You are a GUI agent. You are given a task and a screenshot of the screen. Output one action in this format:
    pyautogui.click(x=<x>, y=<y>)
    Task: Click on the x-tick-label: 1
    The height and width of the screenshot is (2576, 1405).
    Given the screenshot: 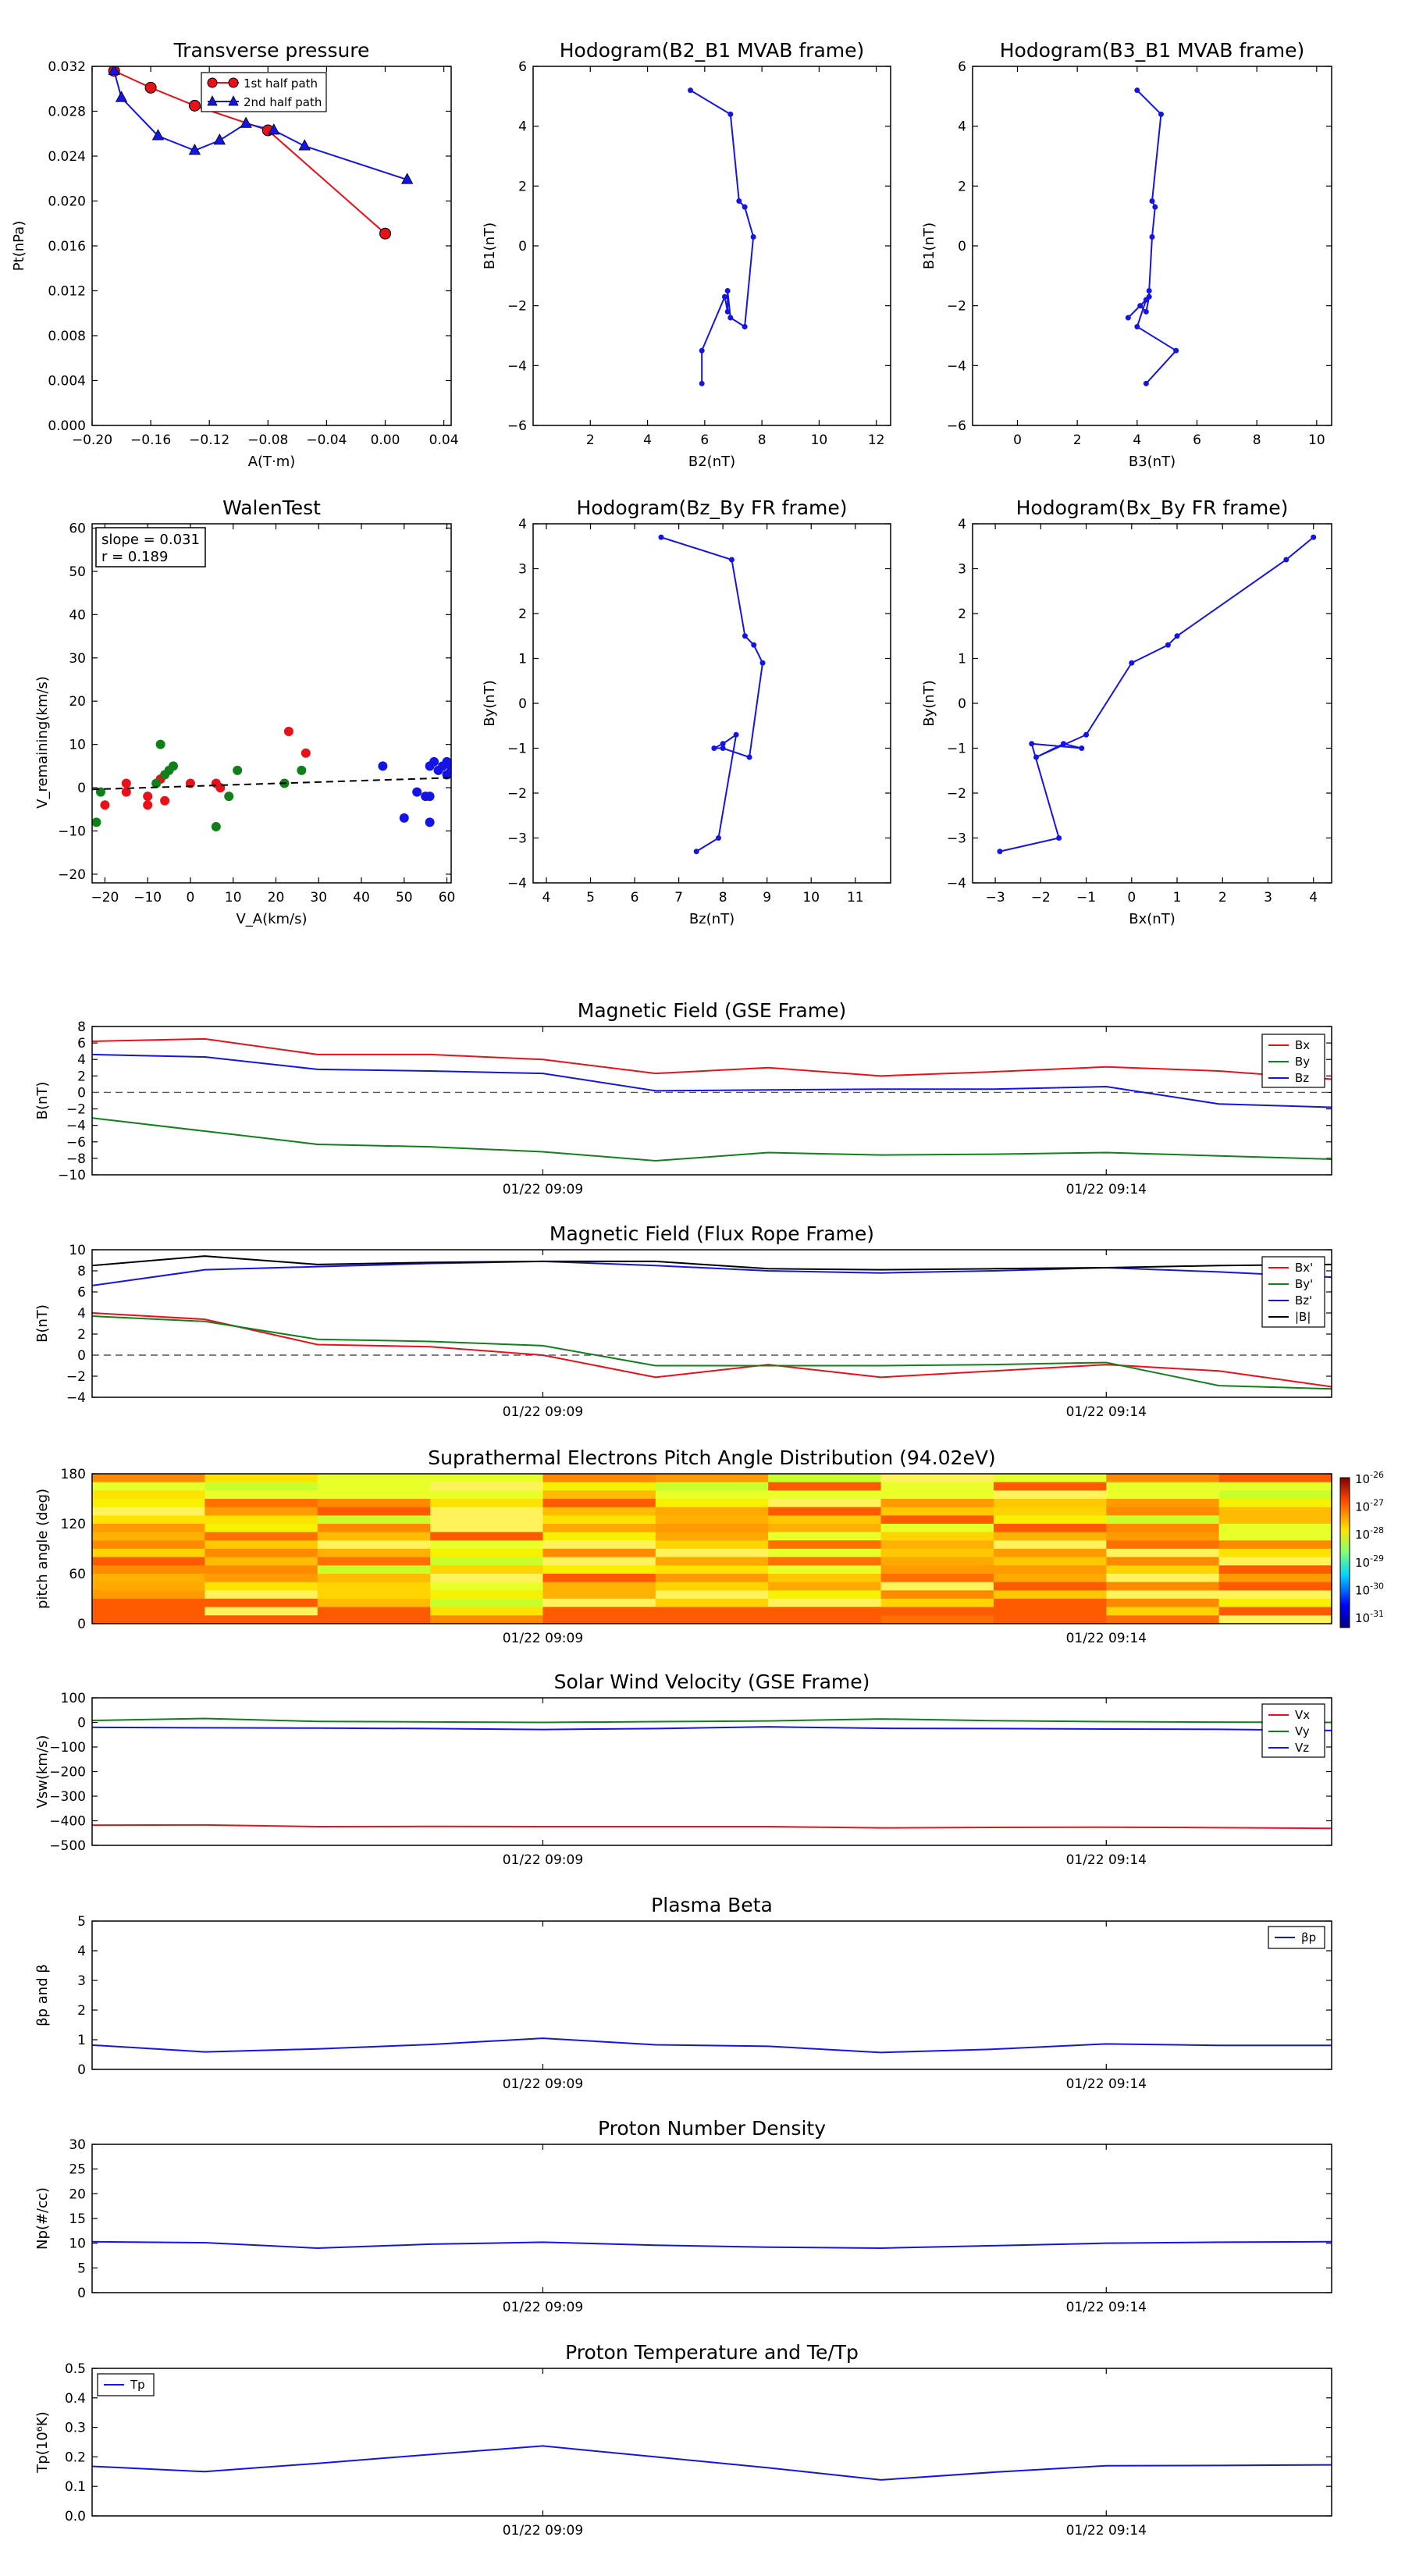 What is the action you would take?
    pyautogui.click(x=1177, y=898)
    